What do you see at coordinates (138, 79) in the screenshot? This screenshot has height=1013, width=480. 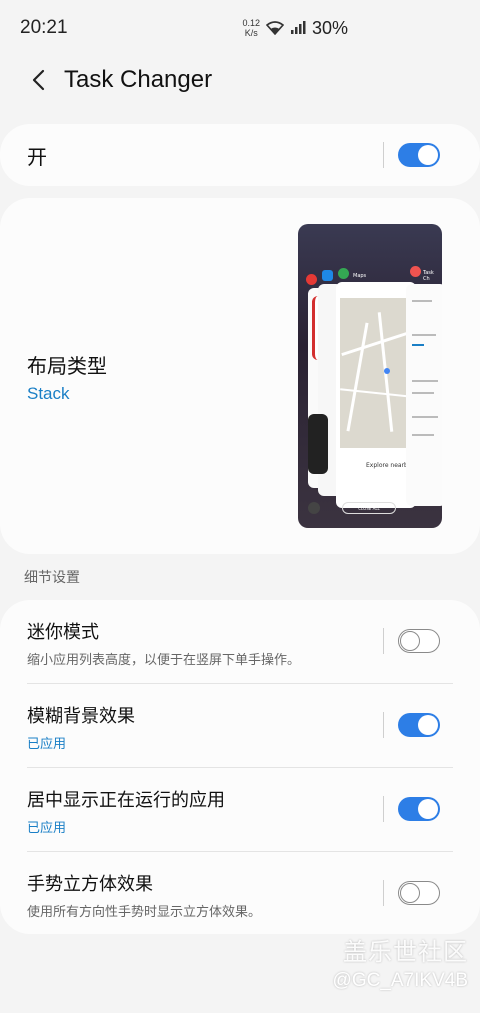 I see `page-title: Task Changer` at bounding box center [138, 79].